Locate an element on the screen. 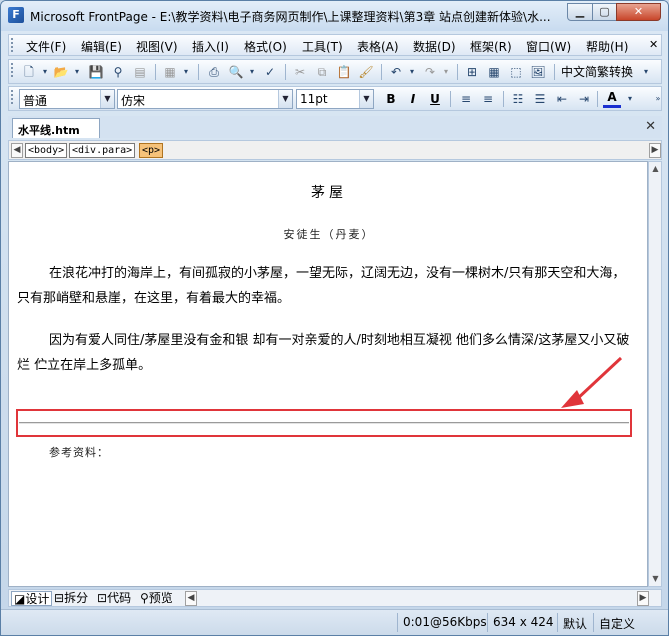 This screenshot has height=636, width=669. hscroll-right-icon: ▶ is located at coordinates (643, 598).